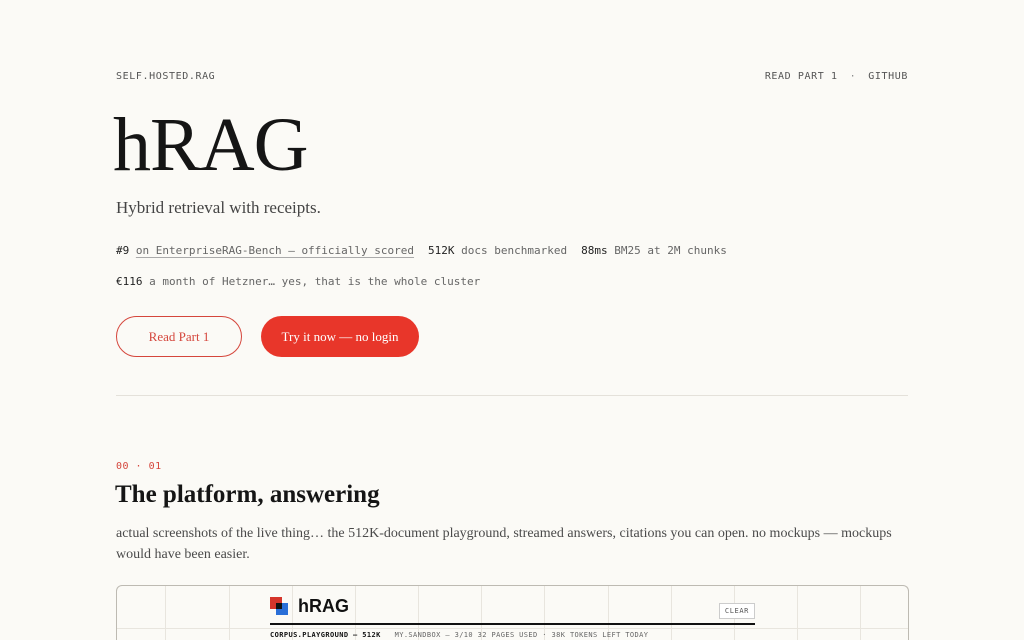 This screenshot has width=1024, height=640. I want to click on screenshot-brand: hRAG, so click(512, 606).